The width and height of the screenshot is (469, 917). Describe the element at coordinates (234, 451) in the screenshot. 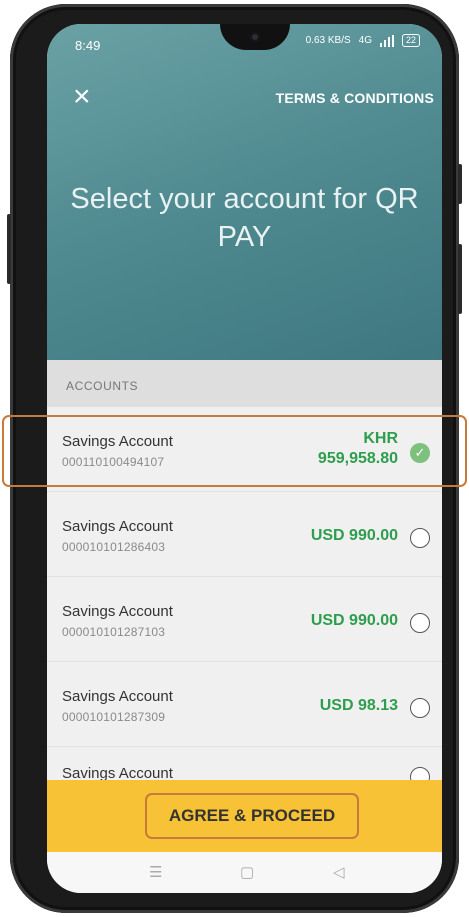

I see `selected-account-highlight` at that location.